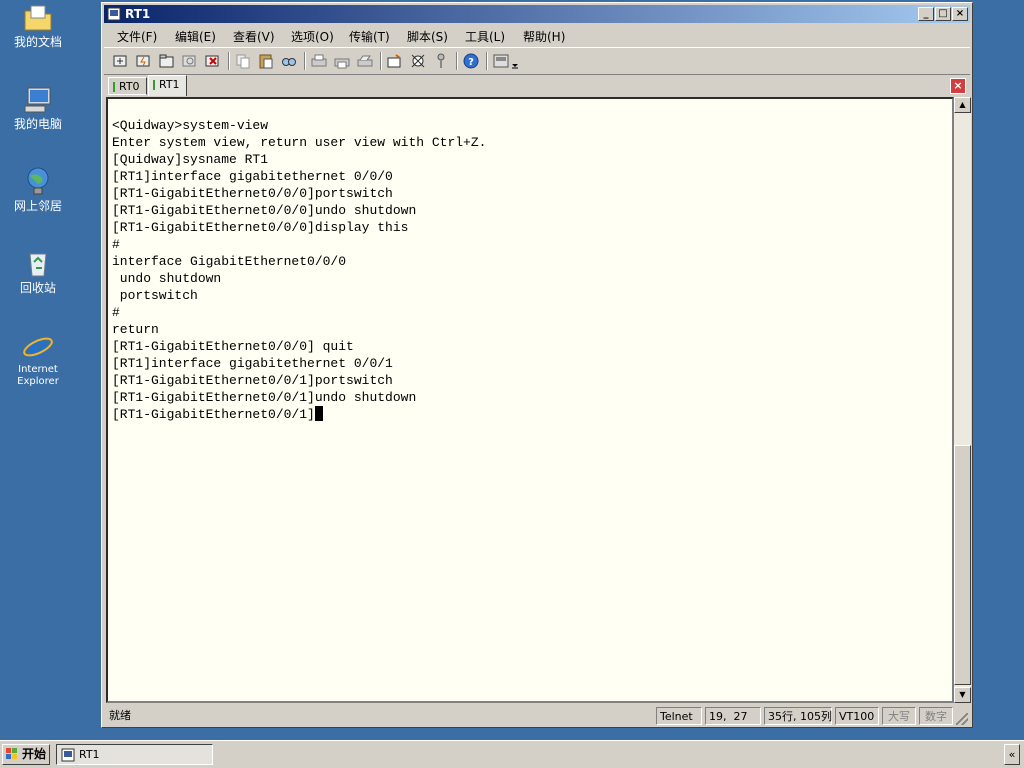 Image resolution: width=1024 pixels, height=768 pixels. I want to click on scroll-thumb, so click(962, 565).